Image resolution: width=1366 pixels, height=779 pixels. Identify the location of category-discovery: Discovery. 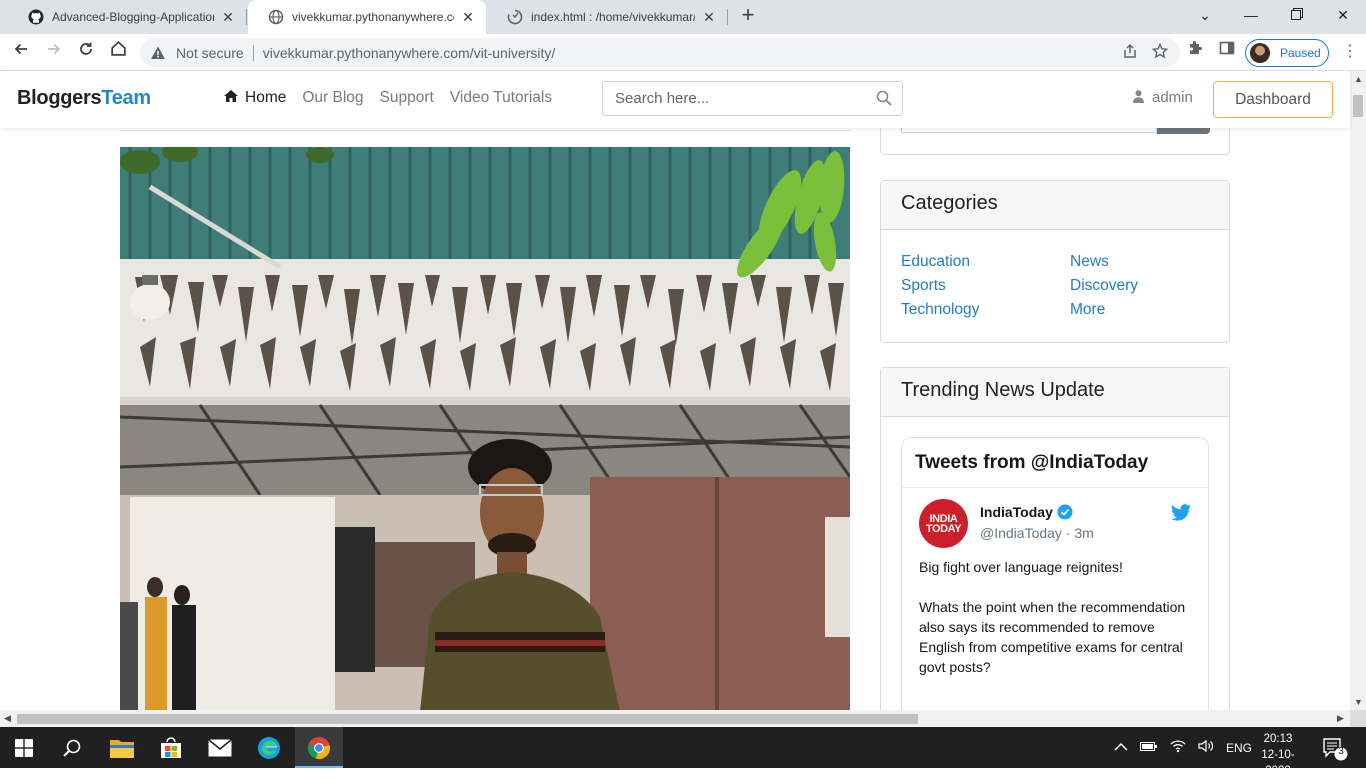
(1145, 285).